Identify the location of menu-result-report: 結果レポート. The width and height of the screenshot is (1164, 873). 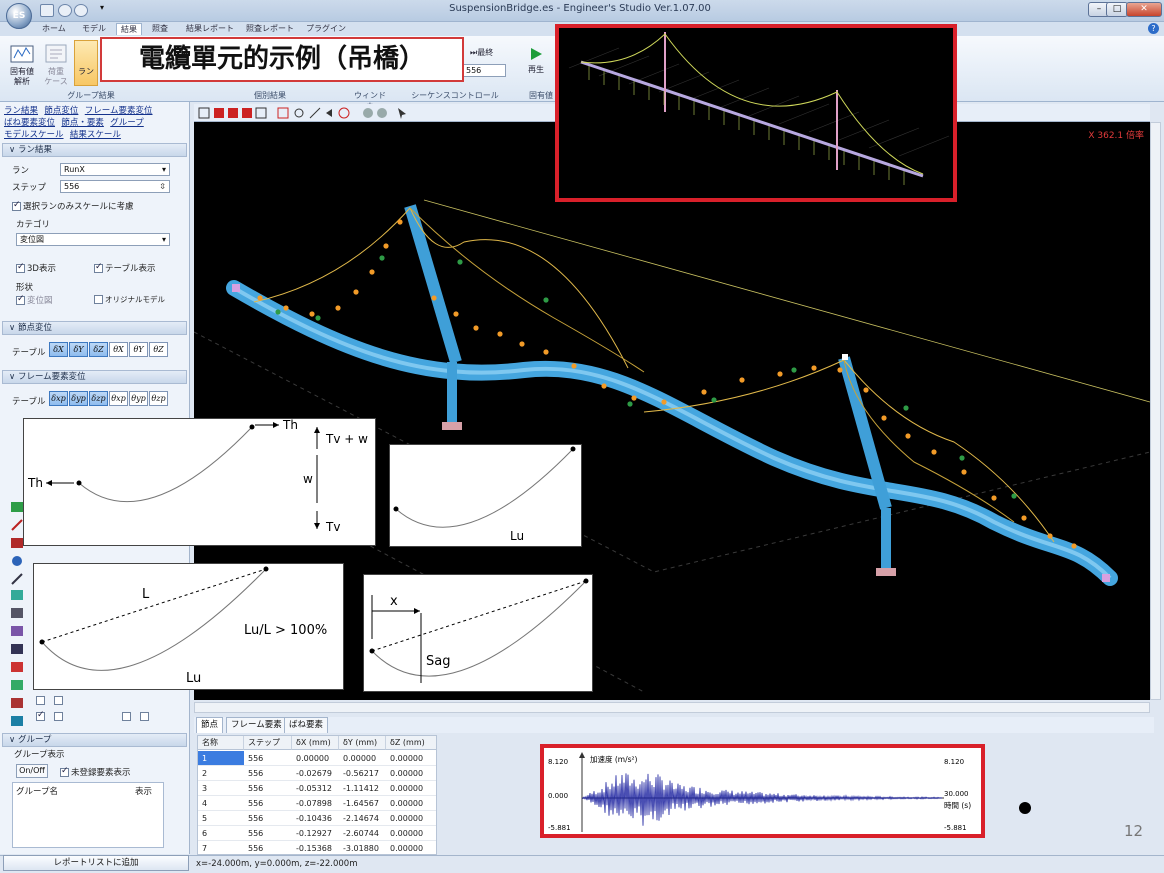
(210, 28).